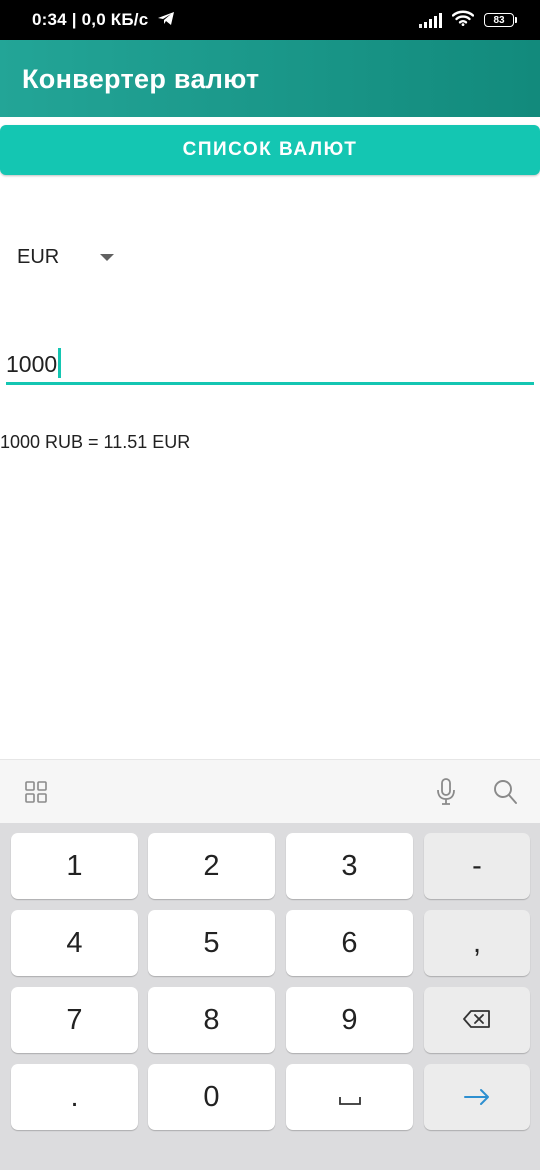 Image resolution: width=540 pixels, height=1170 pixels. Describe the element at coordinates (349, 1020) in the screenshot. I see `key-9: 9` at that location.